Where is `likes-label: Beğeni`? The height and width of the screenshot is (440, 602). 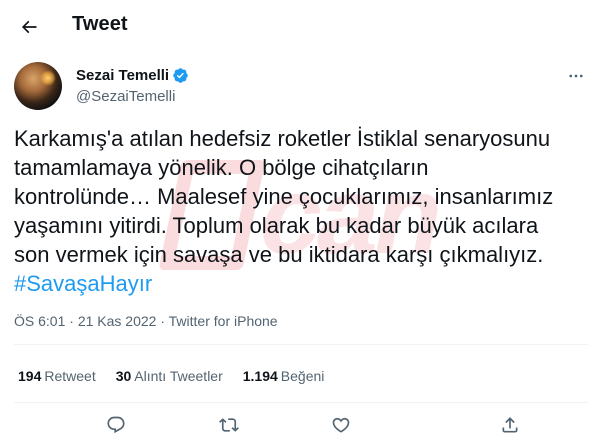 likes-label: Beğeni is located at coordinates (302, 376).